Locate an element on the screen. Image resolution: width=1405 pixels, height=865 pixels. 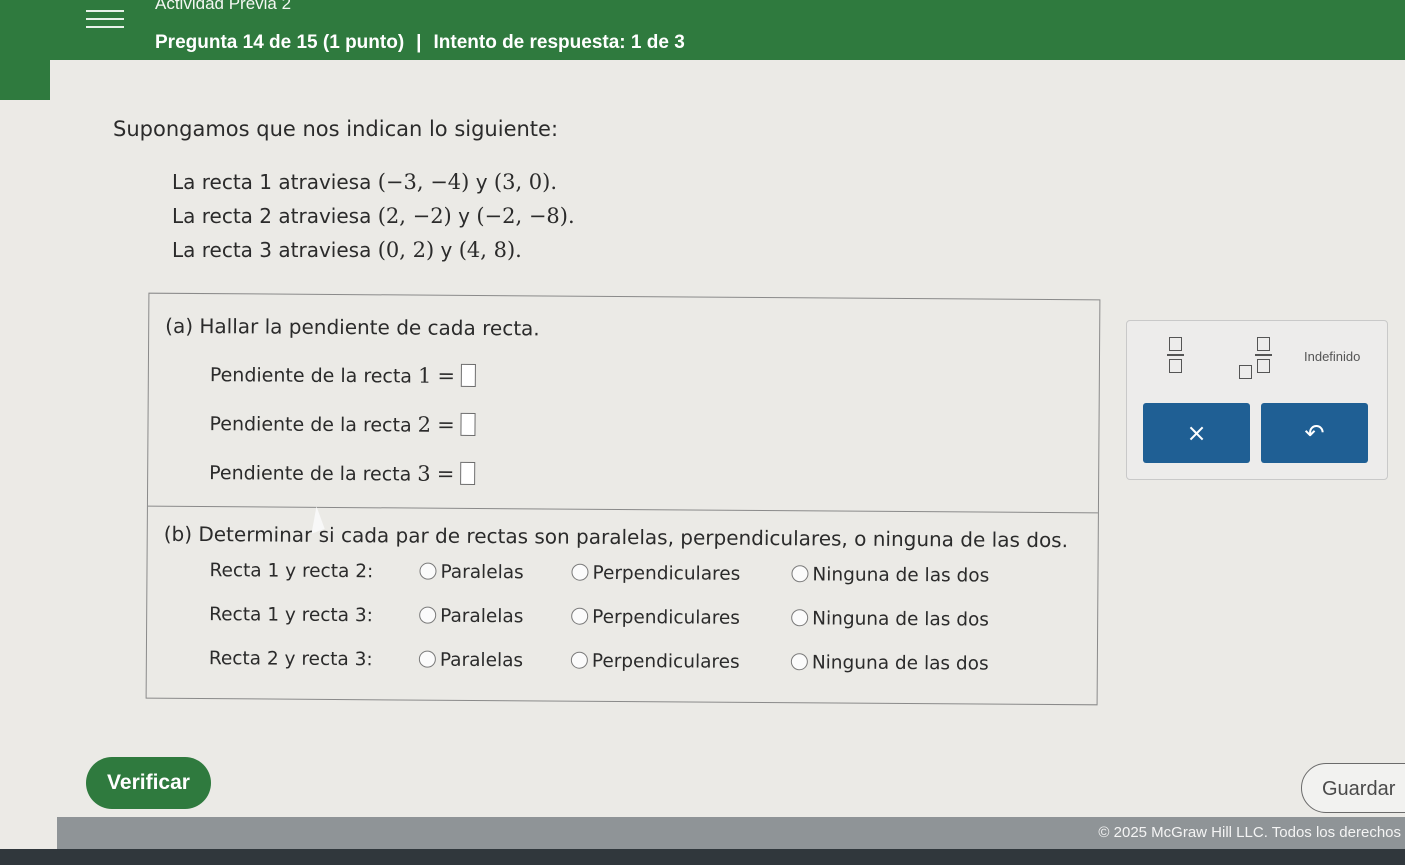
pair-1-3-parallel-option: Paralelas is located at coordinates (471, 616).